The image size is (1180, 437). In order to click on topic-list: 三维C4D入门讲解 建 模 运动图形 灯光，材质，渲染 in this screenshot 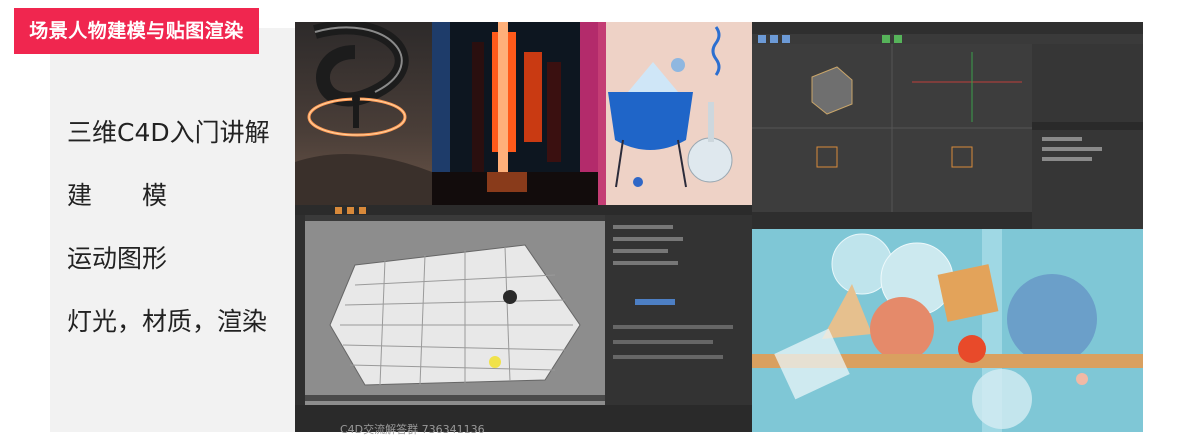, I will do `click(168, 244)`.